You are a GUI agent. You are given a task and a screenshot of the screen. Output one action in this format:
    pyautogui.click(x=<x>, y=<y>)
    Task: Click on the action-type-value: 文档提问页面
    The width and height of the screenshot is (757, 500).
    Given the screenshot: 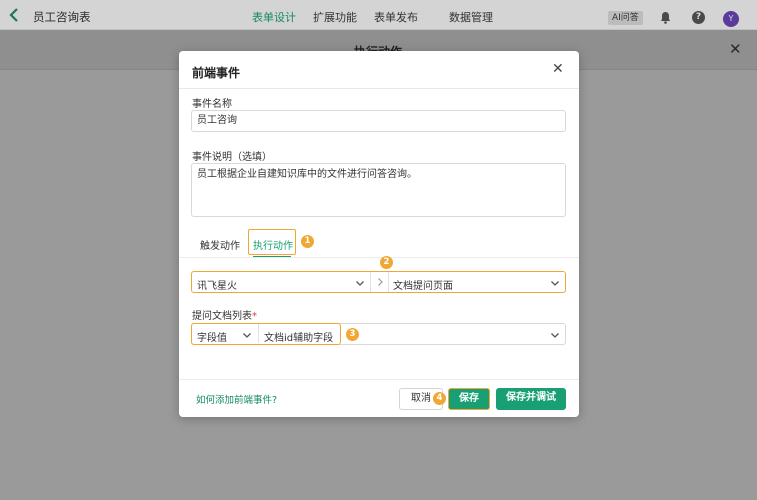 What is the action you would take?
    pyautogui.click(x=423, y=284)
    